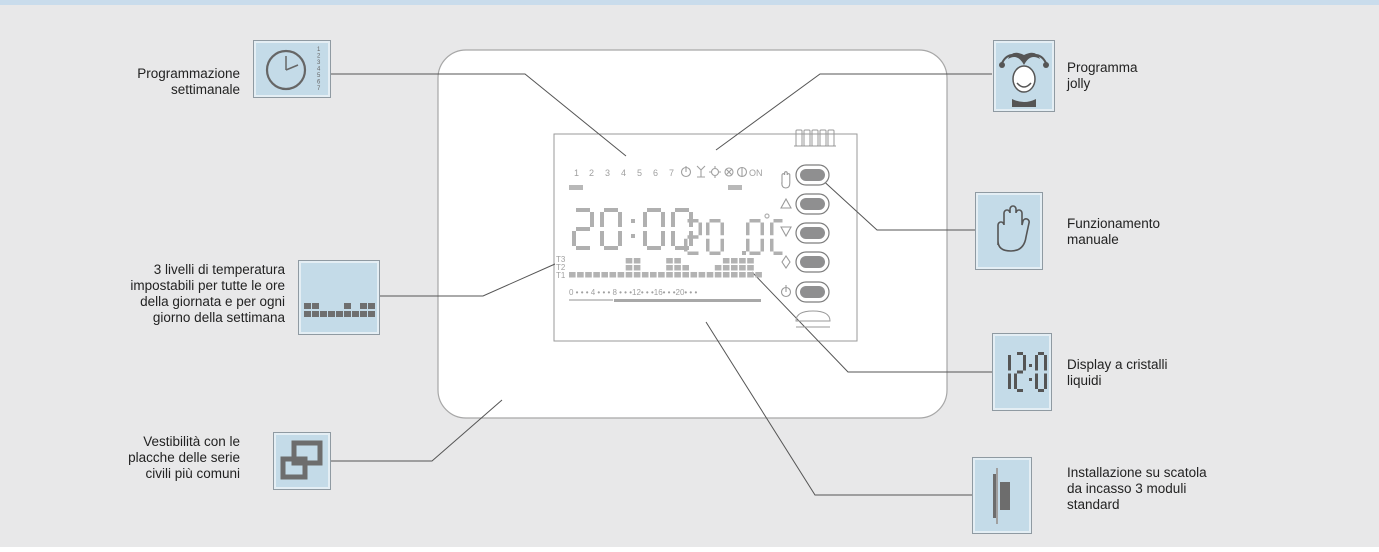 Image resolution: width=1379 pixels, height=552 pixels. I want to click on temp-unit-c-seg-e, so click(772, 245).